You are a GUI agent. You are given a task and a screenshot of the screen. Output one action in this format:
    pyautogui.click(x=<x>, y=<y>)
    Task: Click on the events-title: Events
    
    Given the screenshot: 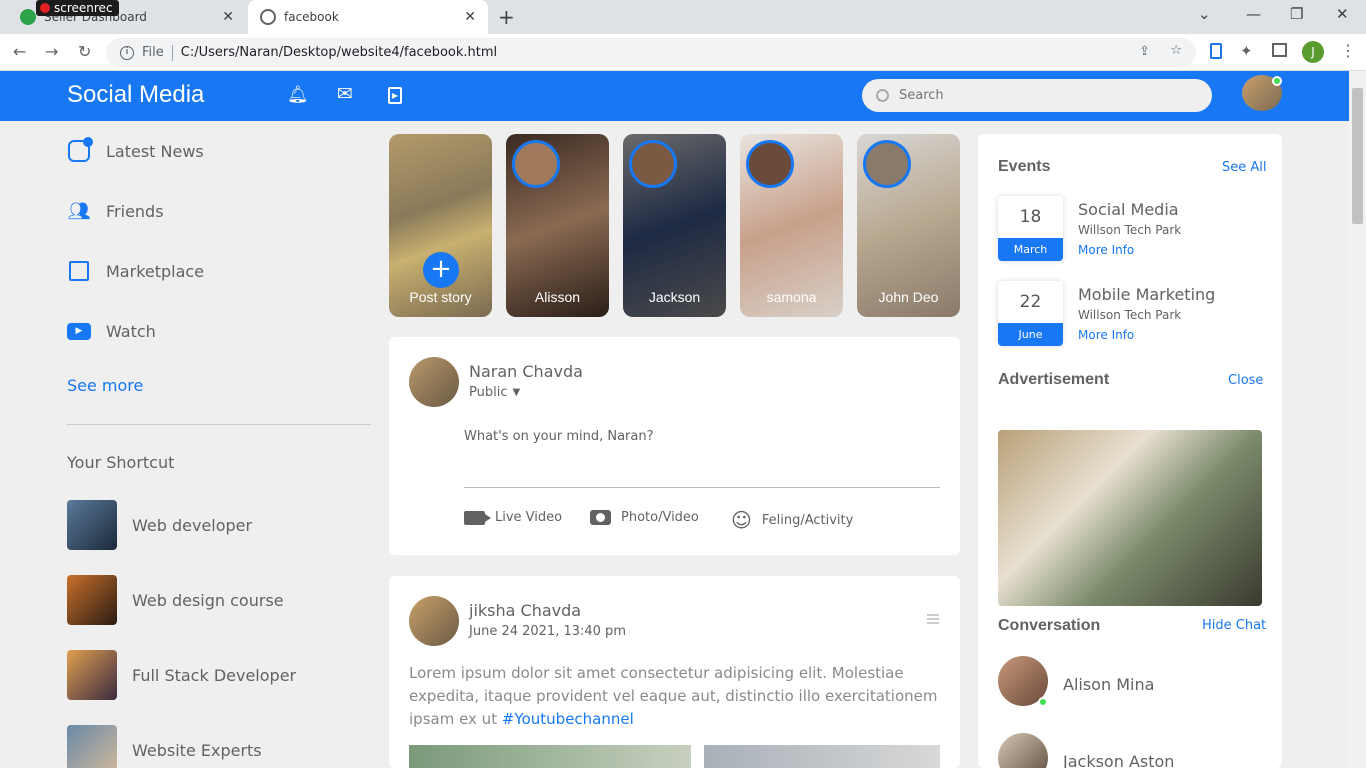 What is the action you would take?
    pyautogui.click(x=1024, y=166)
    